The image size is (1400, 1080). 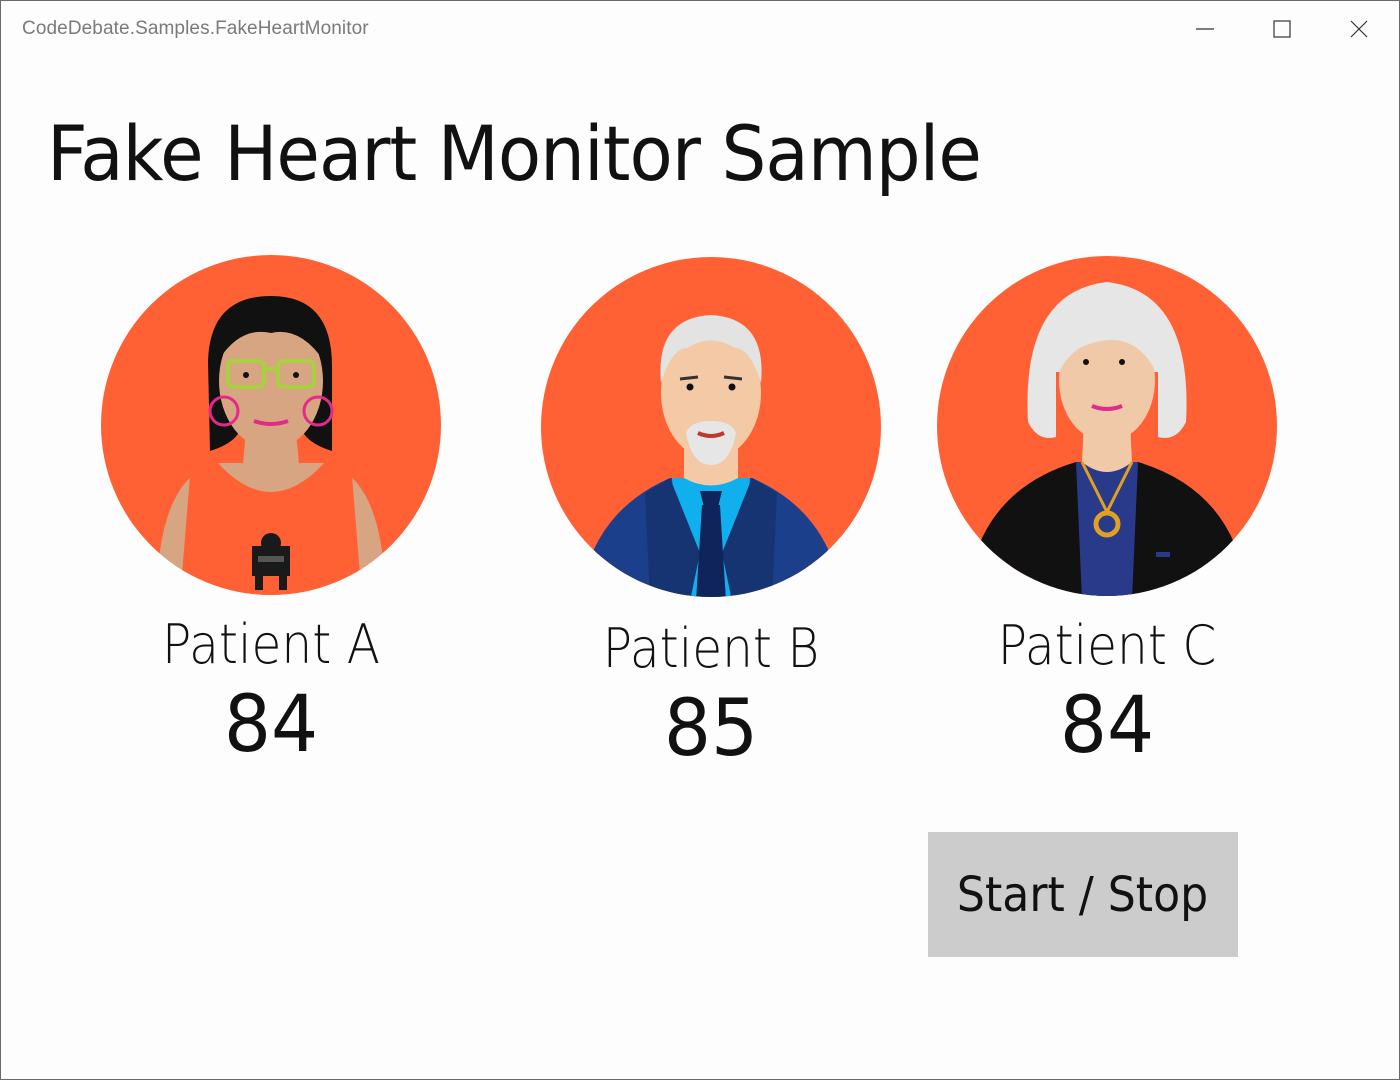 I want to click on maximize-button, so click(x=1282, y=29).